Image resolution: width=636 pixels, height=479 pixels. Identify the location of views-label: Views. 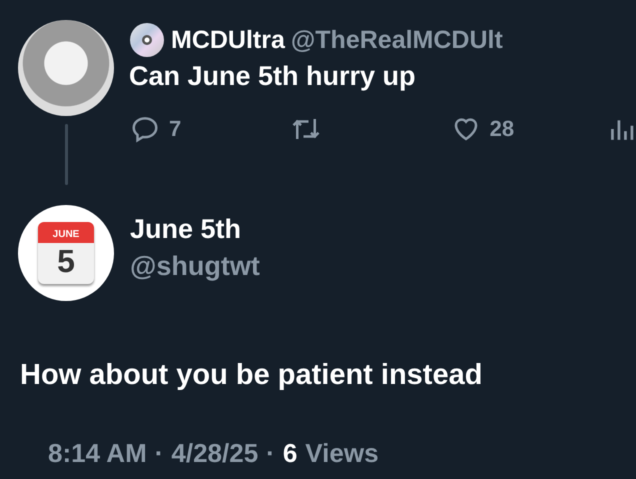
(342, 453).